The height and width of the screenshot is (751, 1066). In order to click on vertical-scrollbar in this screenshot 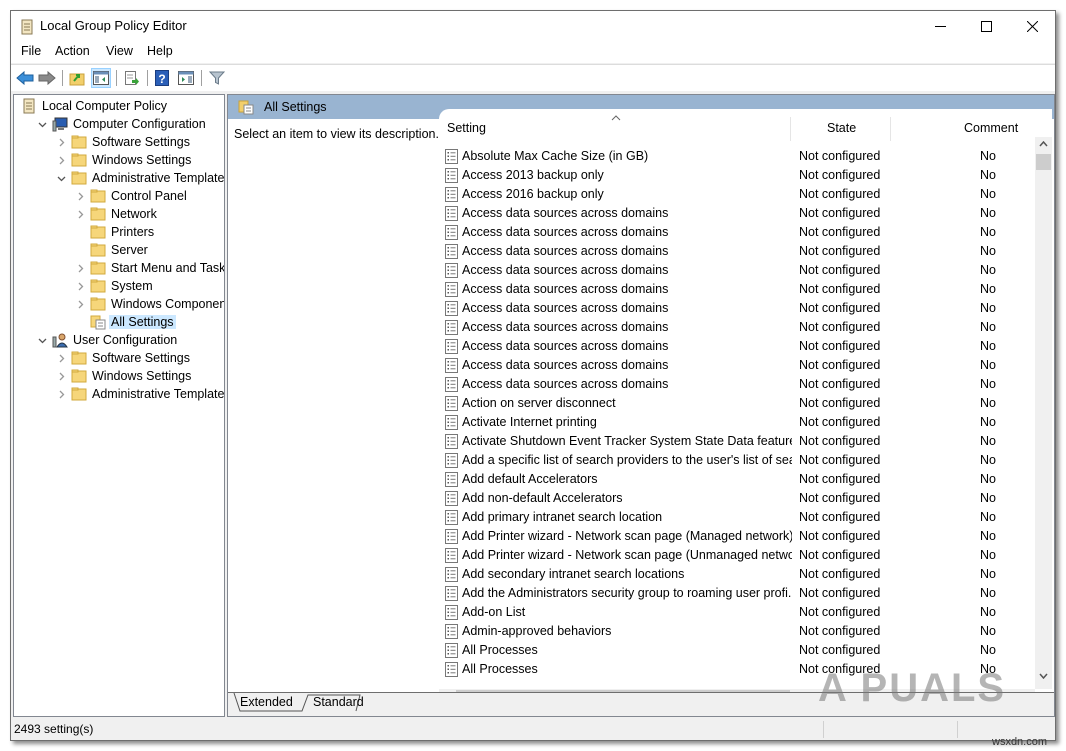, I will do `click(1043, 413)`.